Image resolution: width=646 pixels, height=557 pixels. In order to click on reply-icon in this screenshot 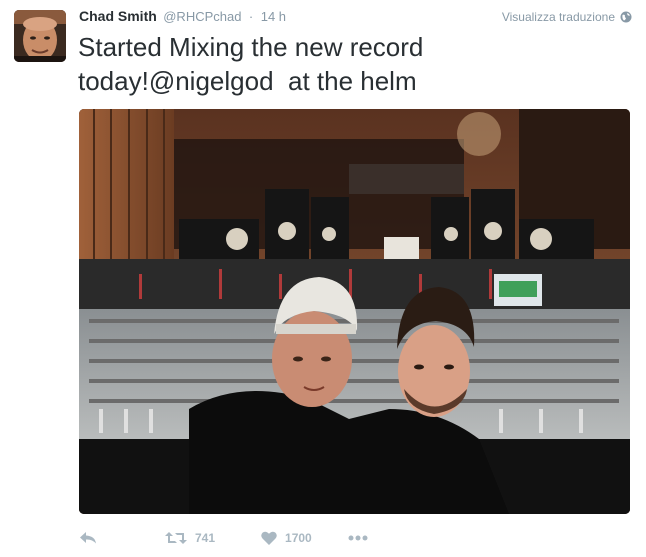, I will do `click(88, 538)`.